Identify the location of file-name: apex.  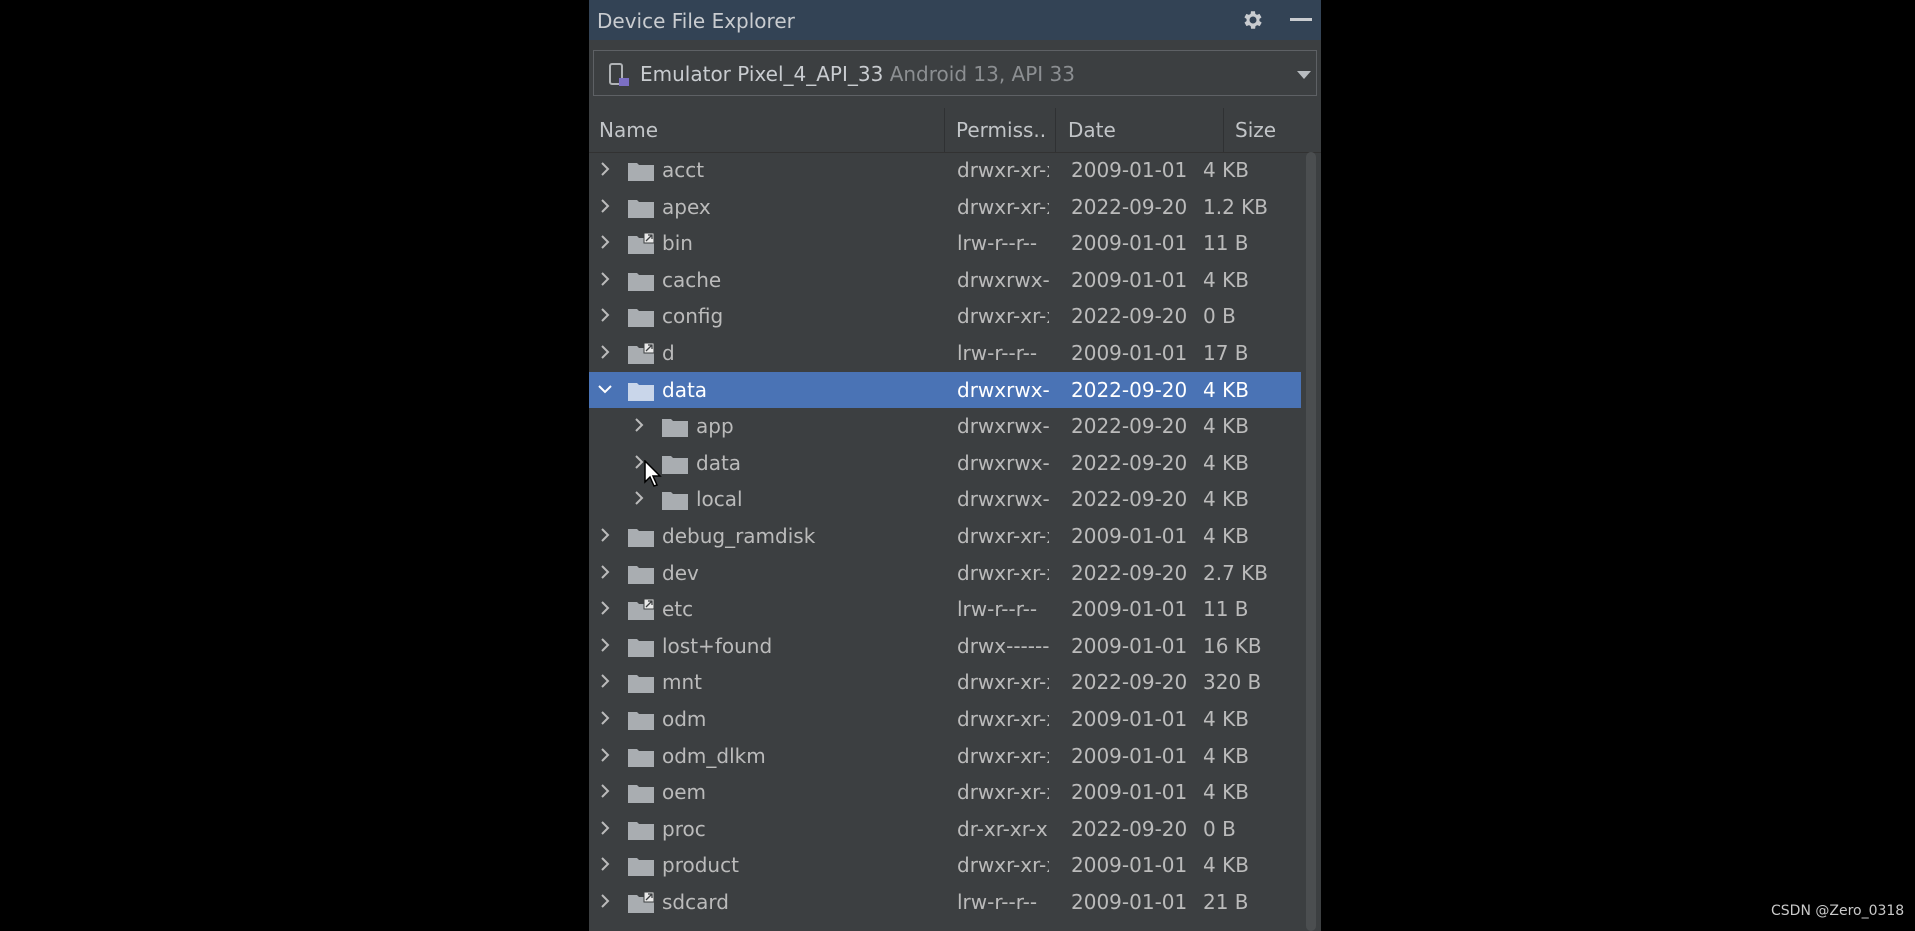
(686, 206).